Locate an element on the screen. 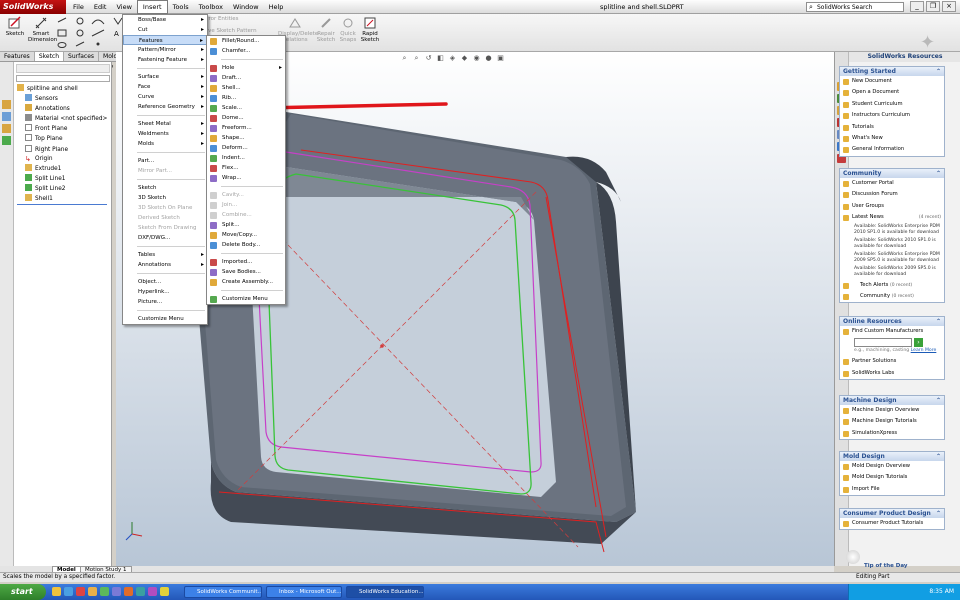 Image resolution: width=960 pixels, height=600 pixels. tree-item-origin: ↳ Origin is located at coordinates (62, 159).